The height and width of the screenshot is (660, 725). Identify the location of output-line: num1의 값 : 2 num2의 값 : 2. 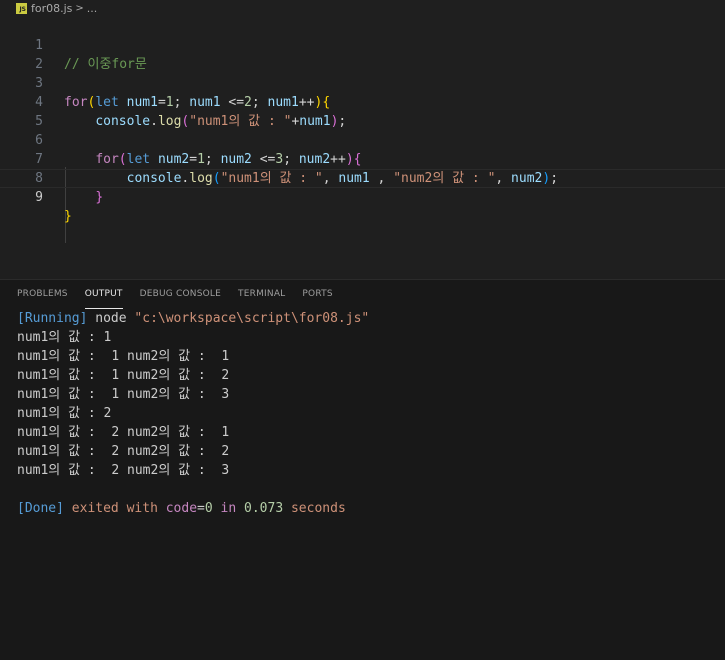
(123, 451).